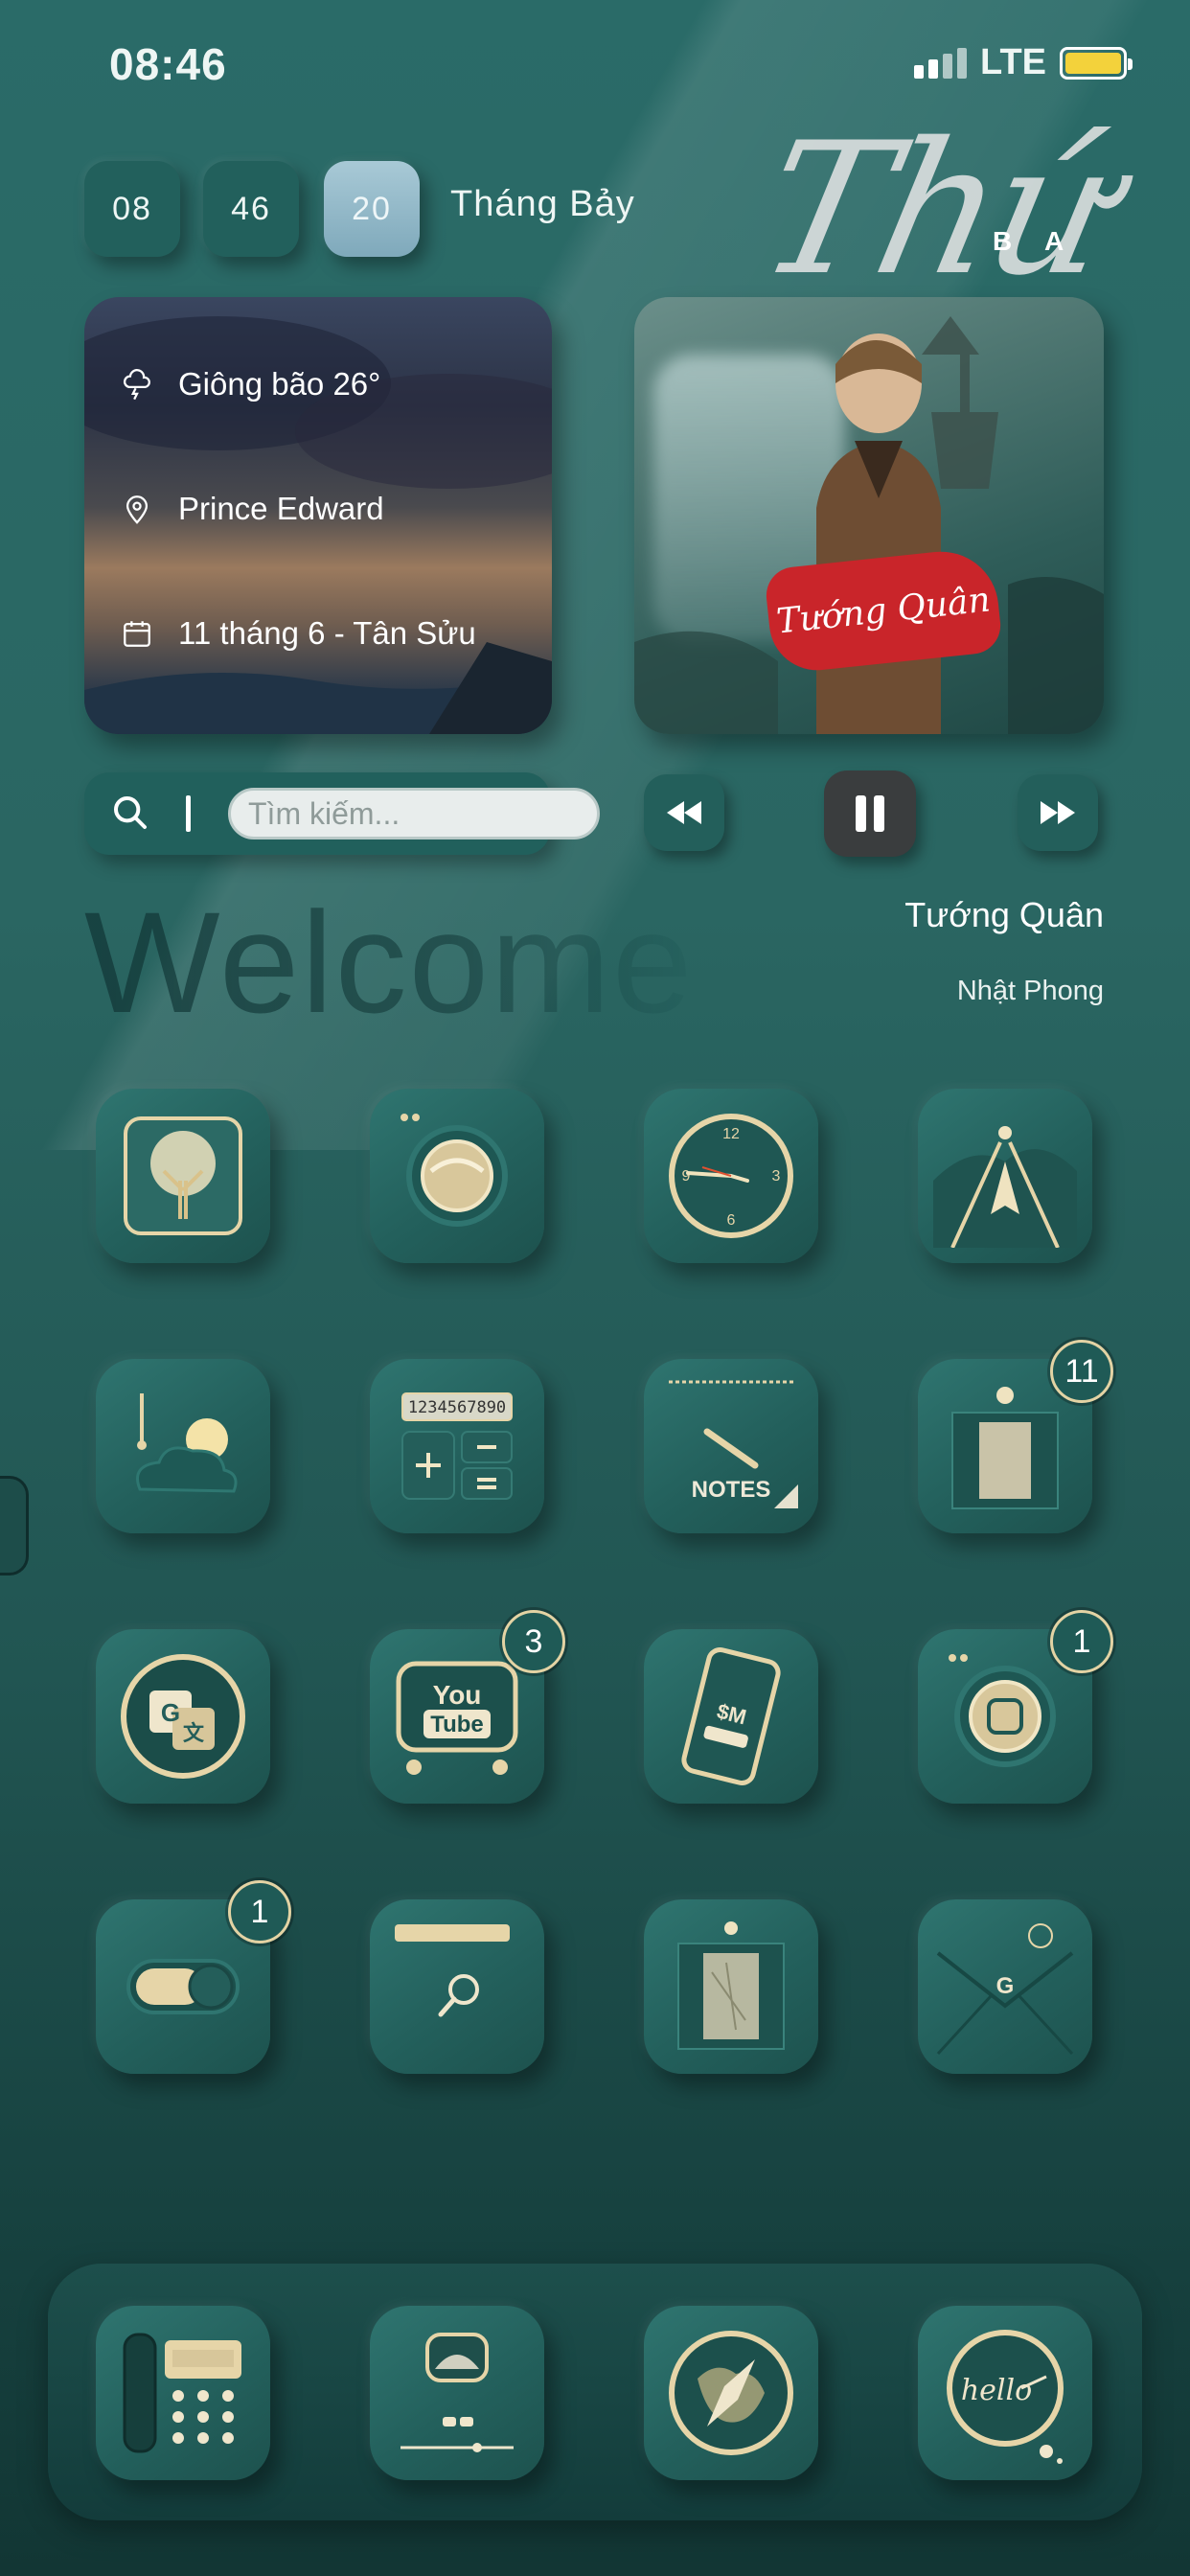 Image resolution: width=1190 pixels, height=2576 pixels. I want to click on rewind-button, so click(684, 812).